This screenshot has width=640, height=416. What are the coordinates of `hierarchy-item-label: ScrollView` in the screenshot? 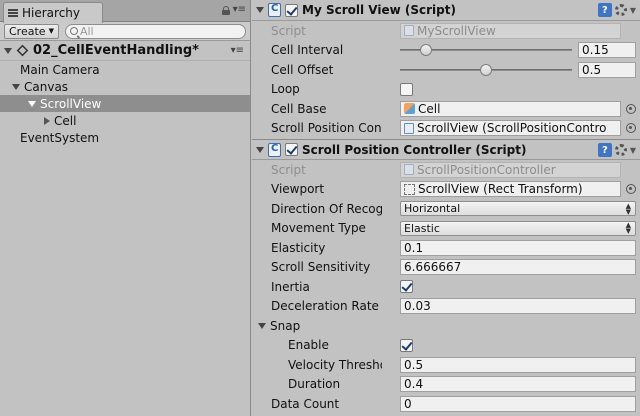 It's located at (71, 103).